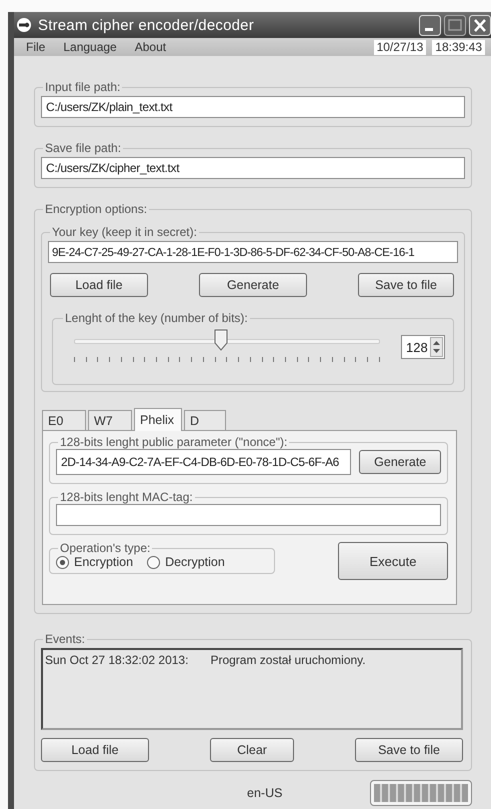 This screenshot has height=809, width=491. I want to click on event-time: Sun Oct 27 18:32:02 2013:, so click(116, 660).